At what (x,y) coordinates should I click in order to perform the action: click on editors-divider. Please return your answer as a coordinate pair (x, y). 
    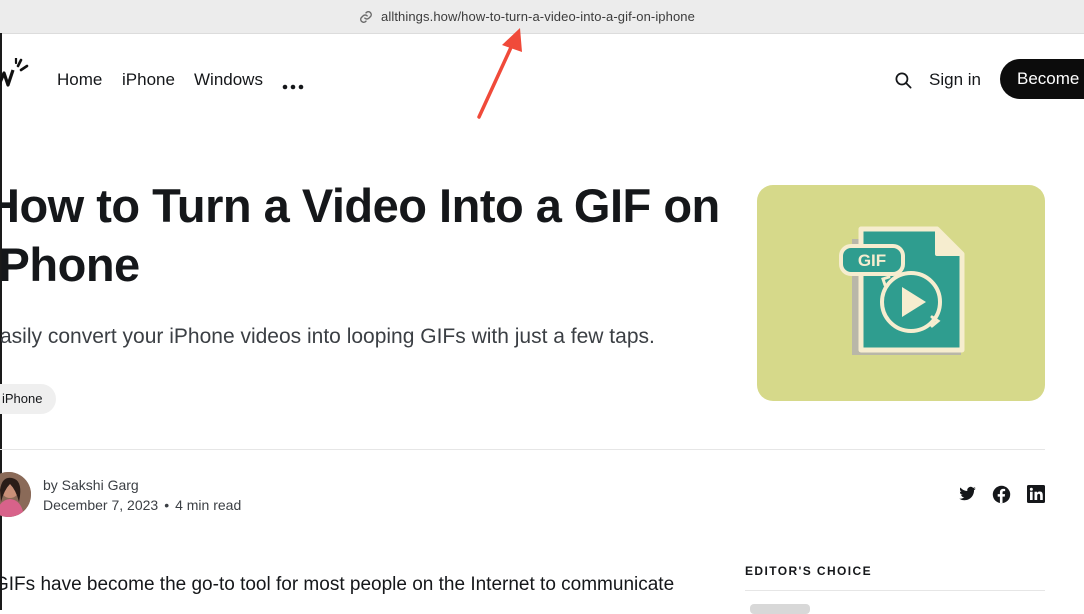
    Looking at the image, I should click on (895, 590).